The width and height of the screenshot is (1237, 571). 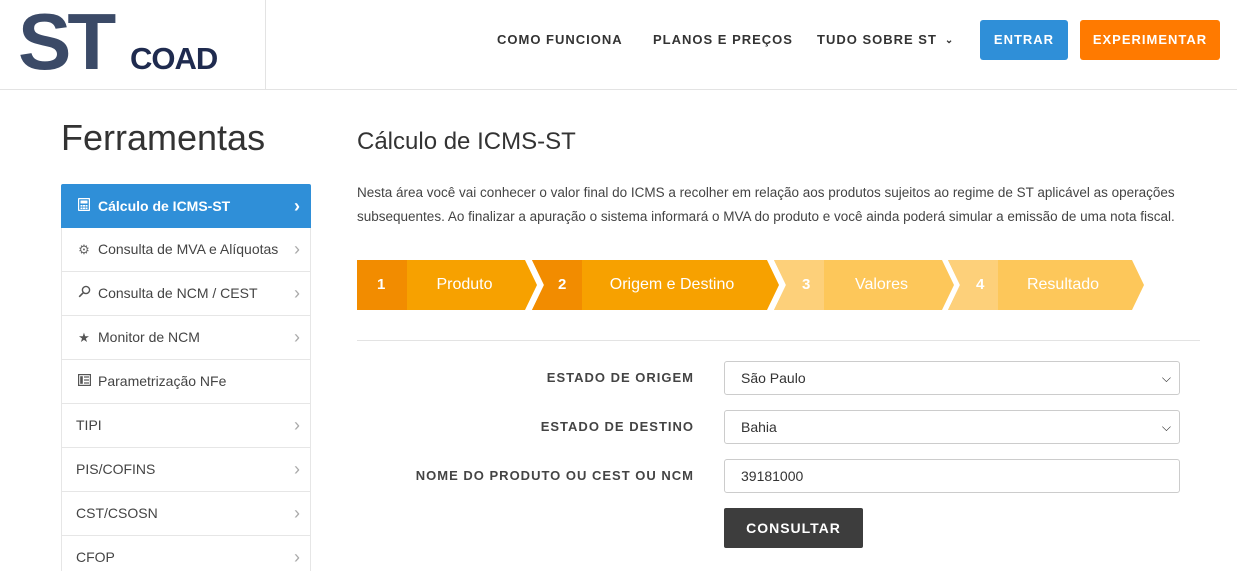 I want to click on consultar-button: CONSULTAR, so click(x=793, y=528).